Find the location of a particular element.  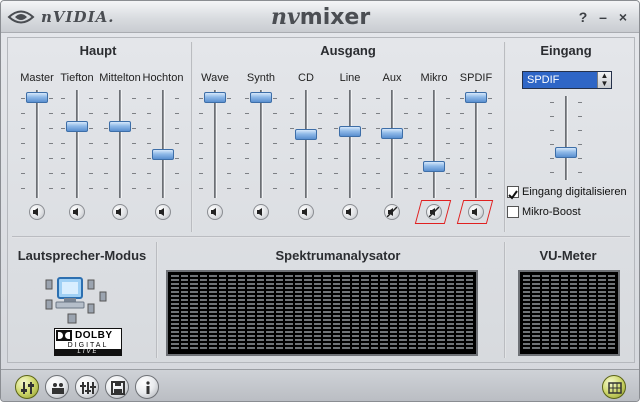

dolby-word: DOLBY is located at coordinates (94, 335).